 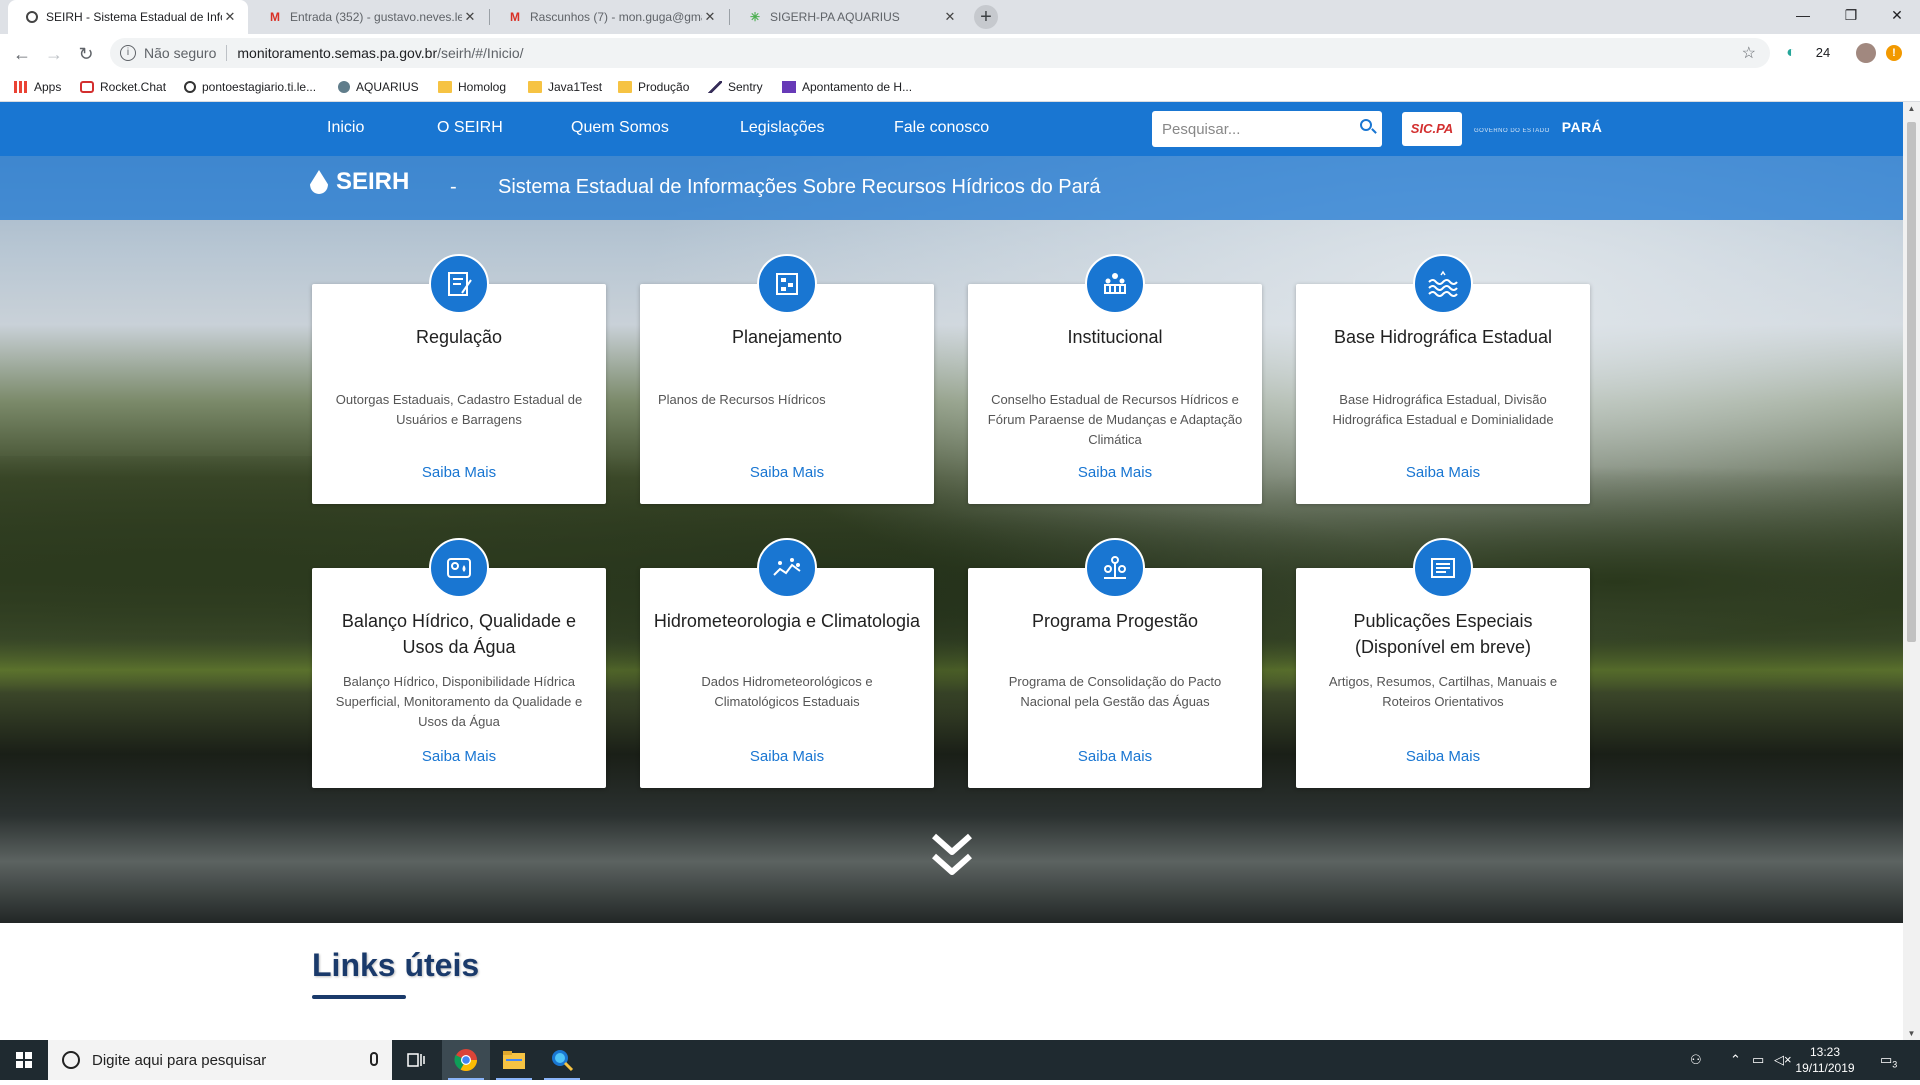 What do you see at coordinates (1866, 53) in the screenshot?
I see `avatar` at bounding box center [1866, 53].